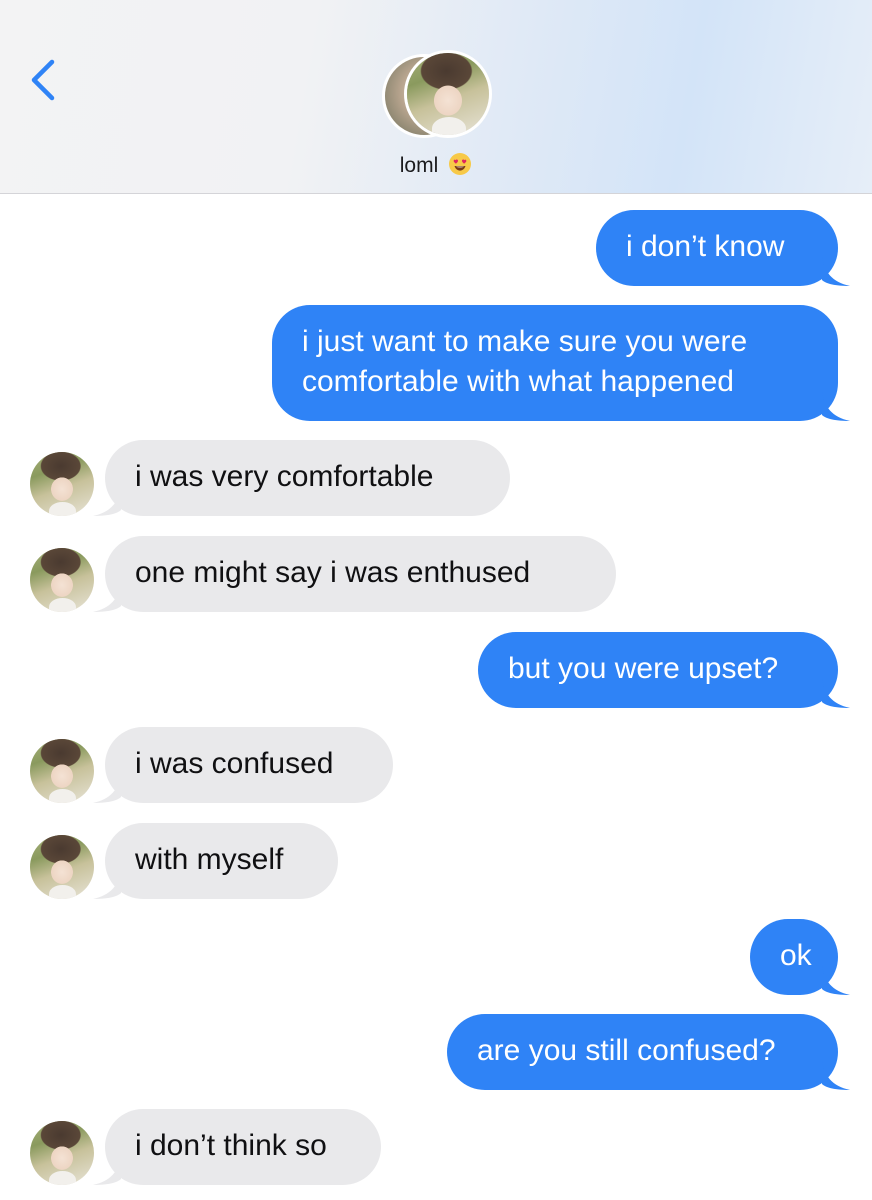  I want to click on message-text-line: i just want to make sure you were, so click(525, 341).